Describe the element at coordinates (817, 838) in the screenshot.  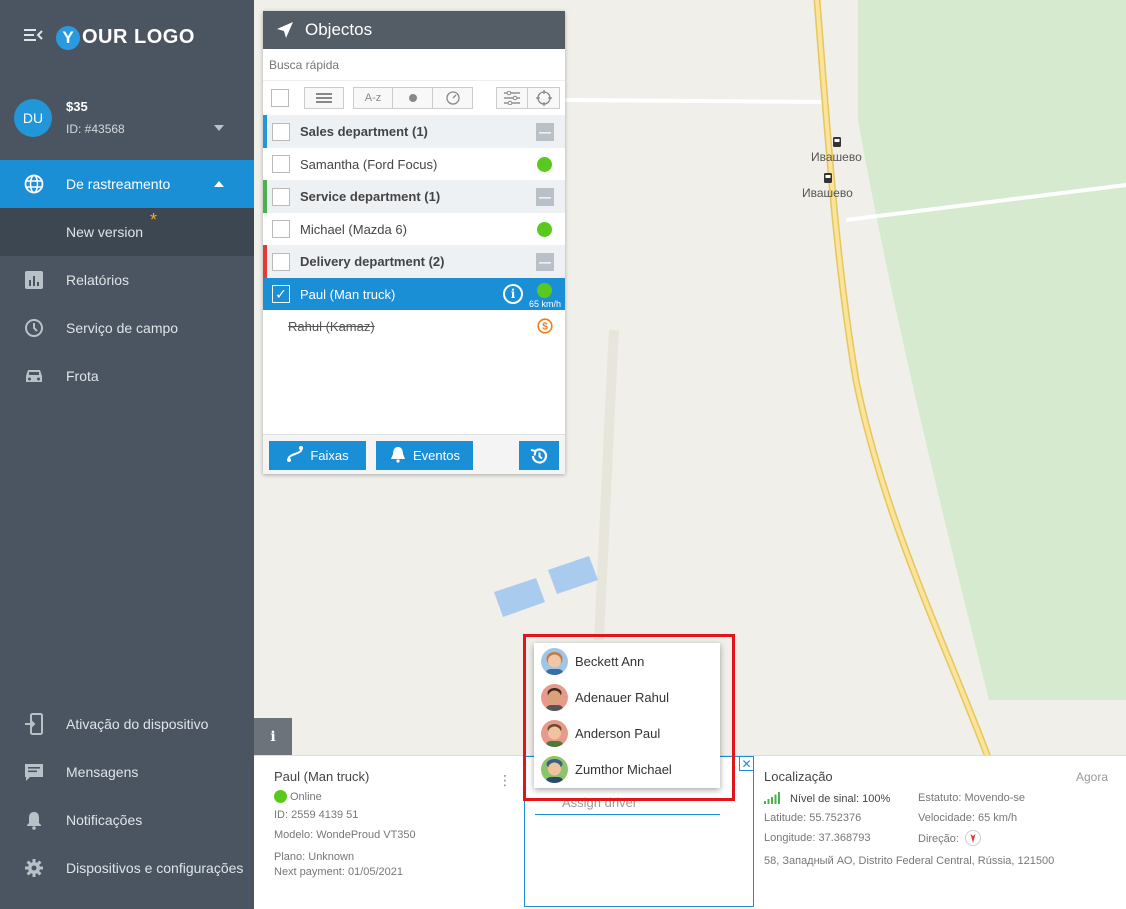
I see `longitude: Longitude: 37.368793` at that location.